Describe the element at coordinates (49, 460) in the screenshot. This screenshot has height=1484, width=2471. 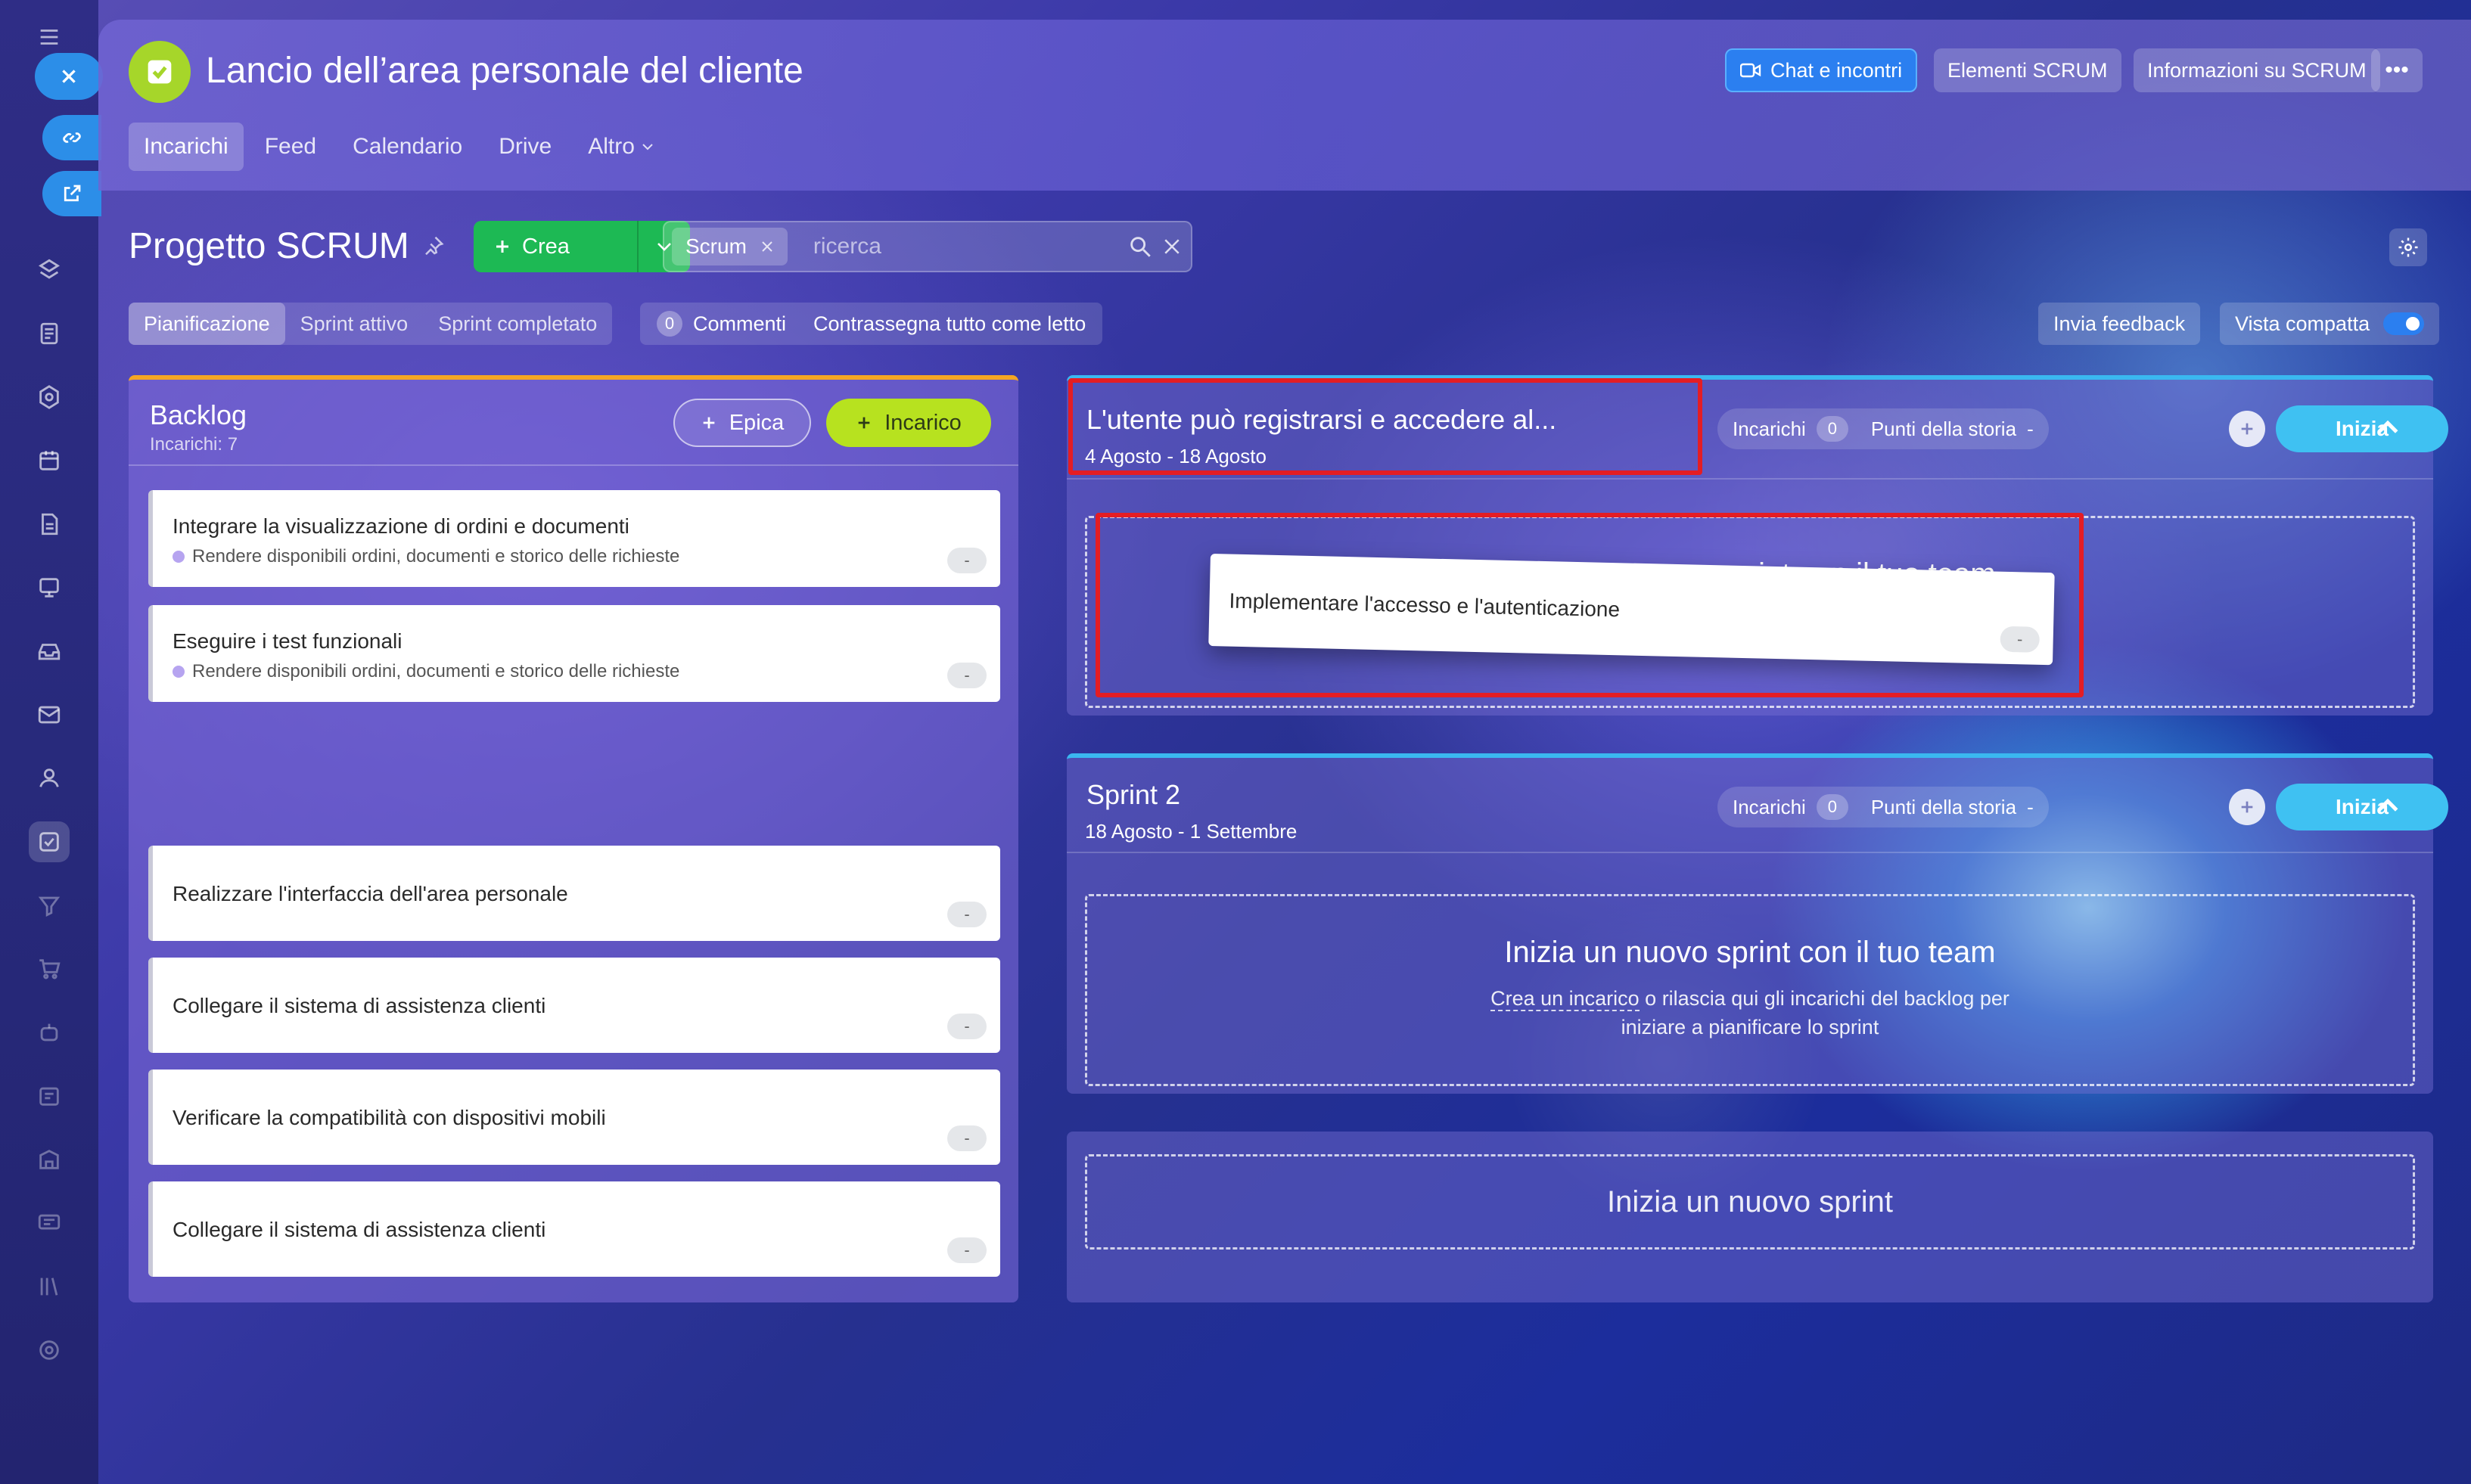
I see `calendar-icon` at that location.